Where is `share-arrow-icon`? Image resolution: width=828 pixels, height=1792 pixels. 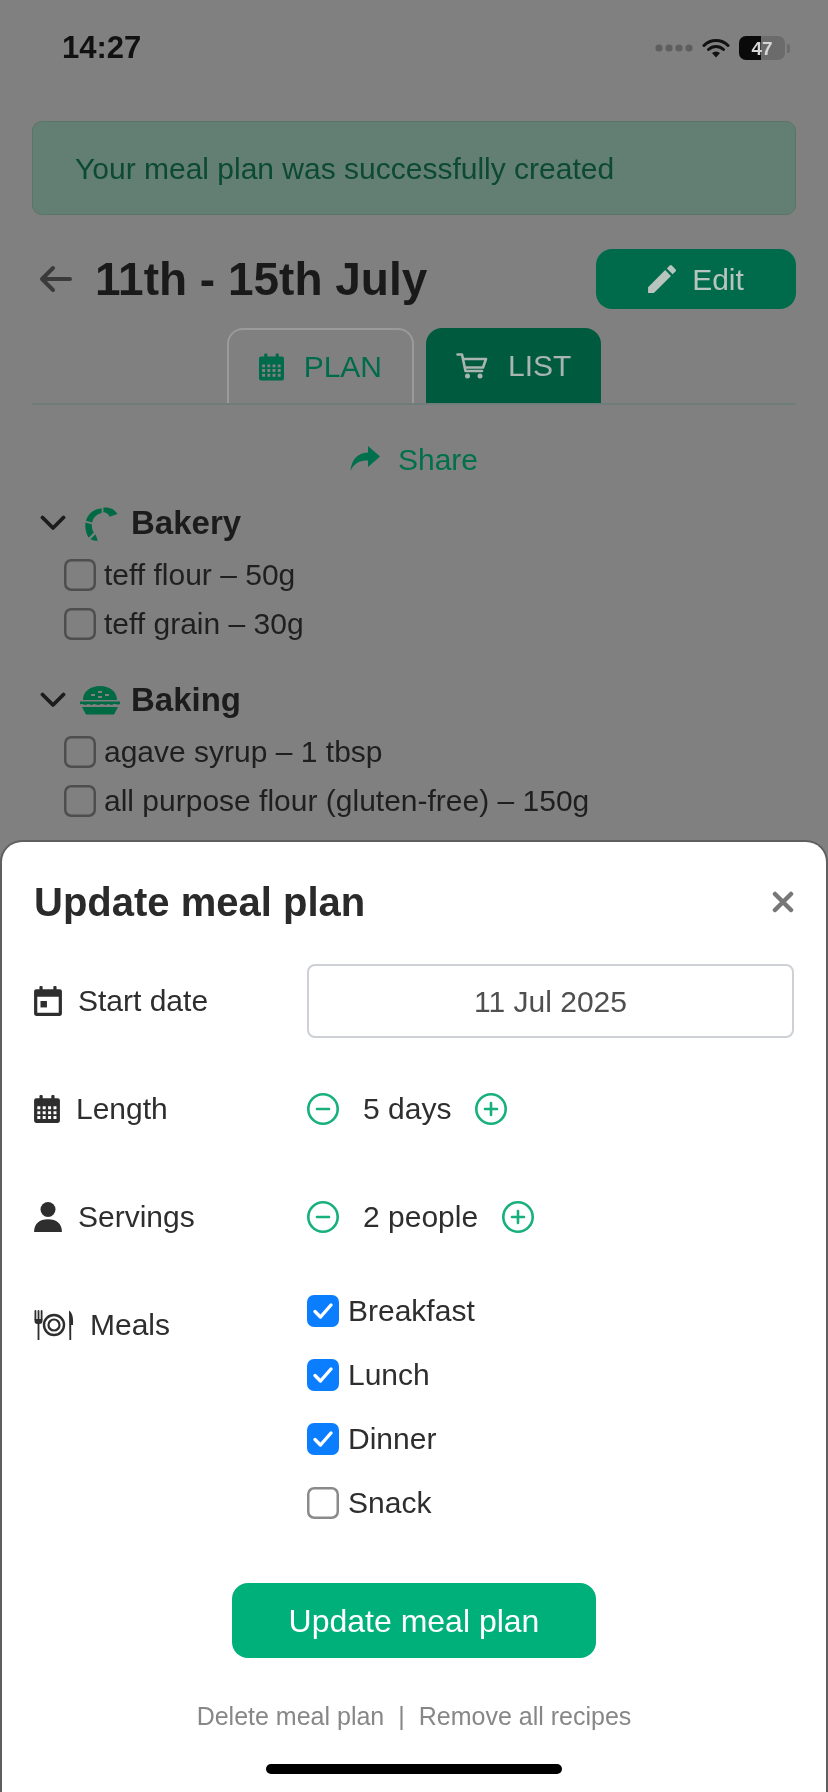 share-arrow-icon is located at coordinates (364, 459).